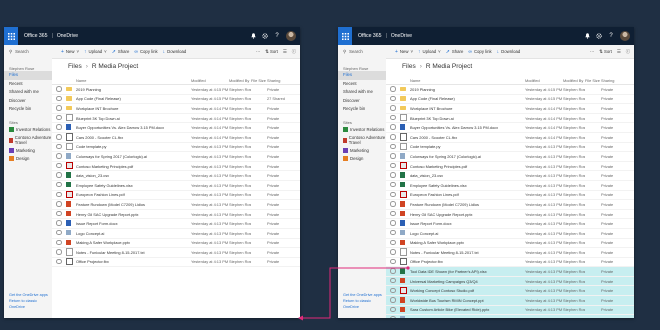 The height and width of the screenshot is (330, 660). I want to click on file-name: Contoso Marketing Principles.pdf, so click(133, 166).